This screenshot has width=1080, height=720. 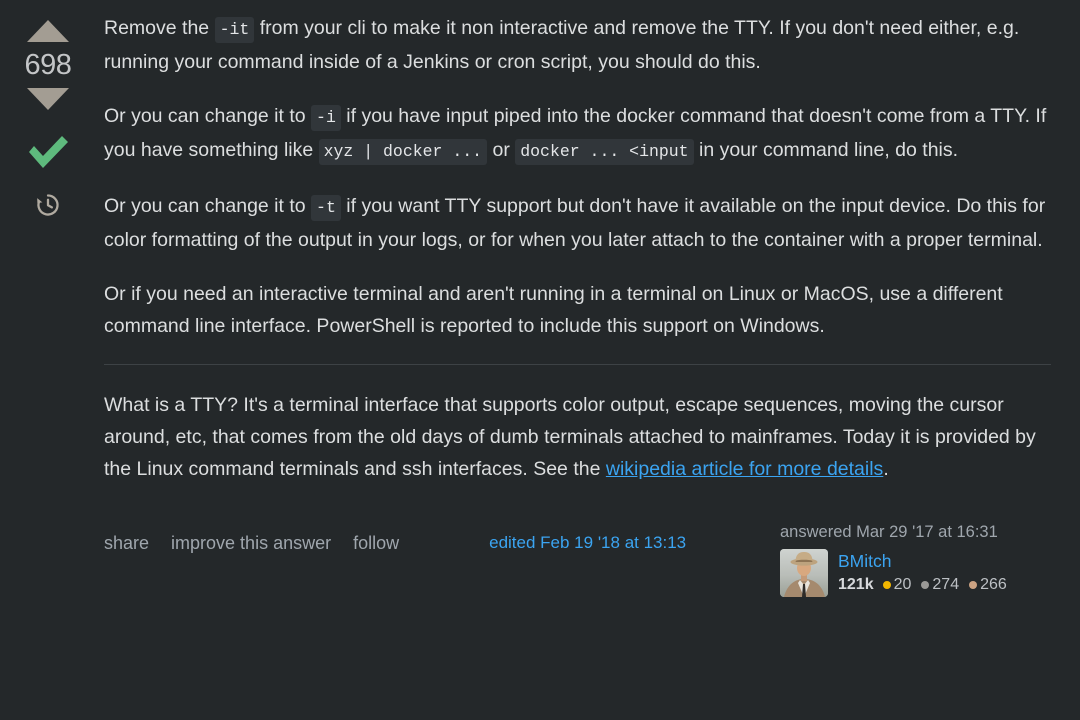 What do you see at coordinates (973, 585) in the screenshot?
I see `bronze-badge-icon` at bounding box center [973, 585].